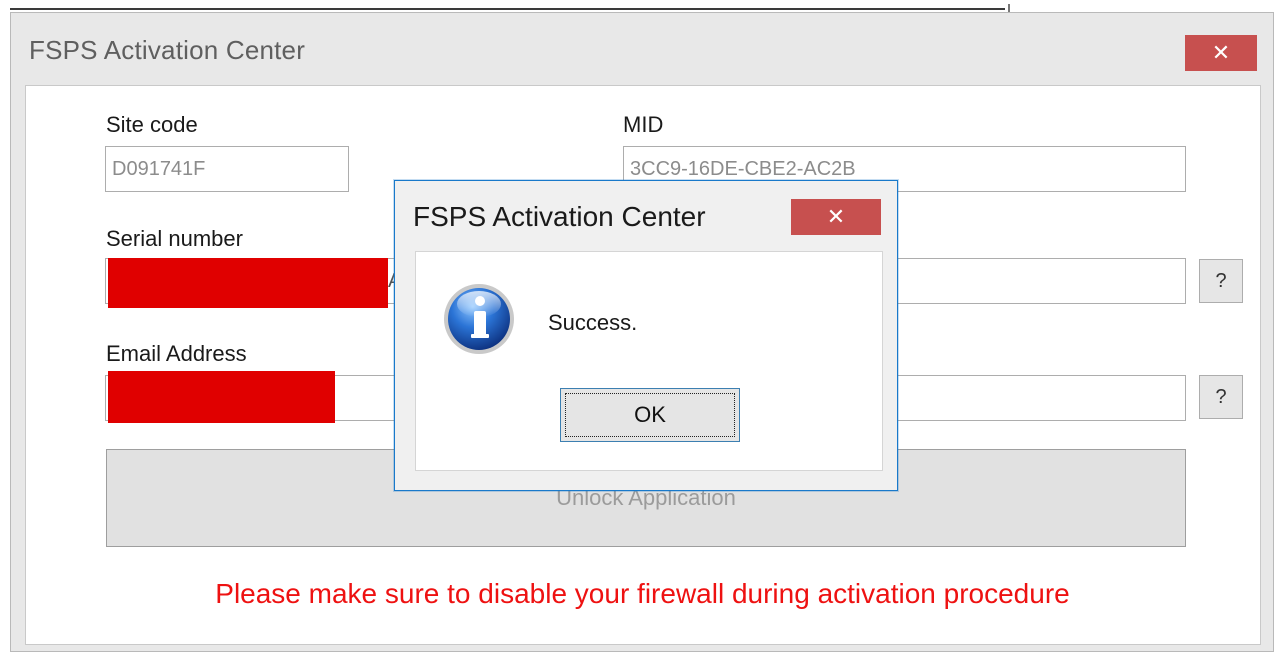 Image resolution: width=1285 pixels, height=652 pixels. What do you see at coordinates (227, 169) in the screenshot?
I see `site-code-field: D091741F` at bounding box center [227, 169].